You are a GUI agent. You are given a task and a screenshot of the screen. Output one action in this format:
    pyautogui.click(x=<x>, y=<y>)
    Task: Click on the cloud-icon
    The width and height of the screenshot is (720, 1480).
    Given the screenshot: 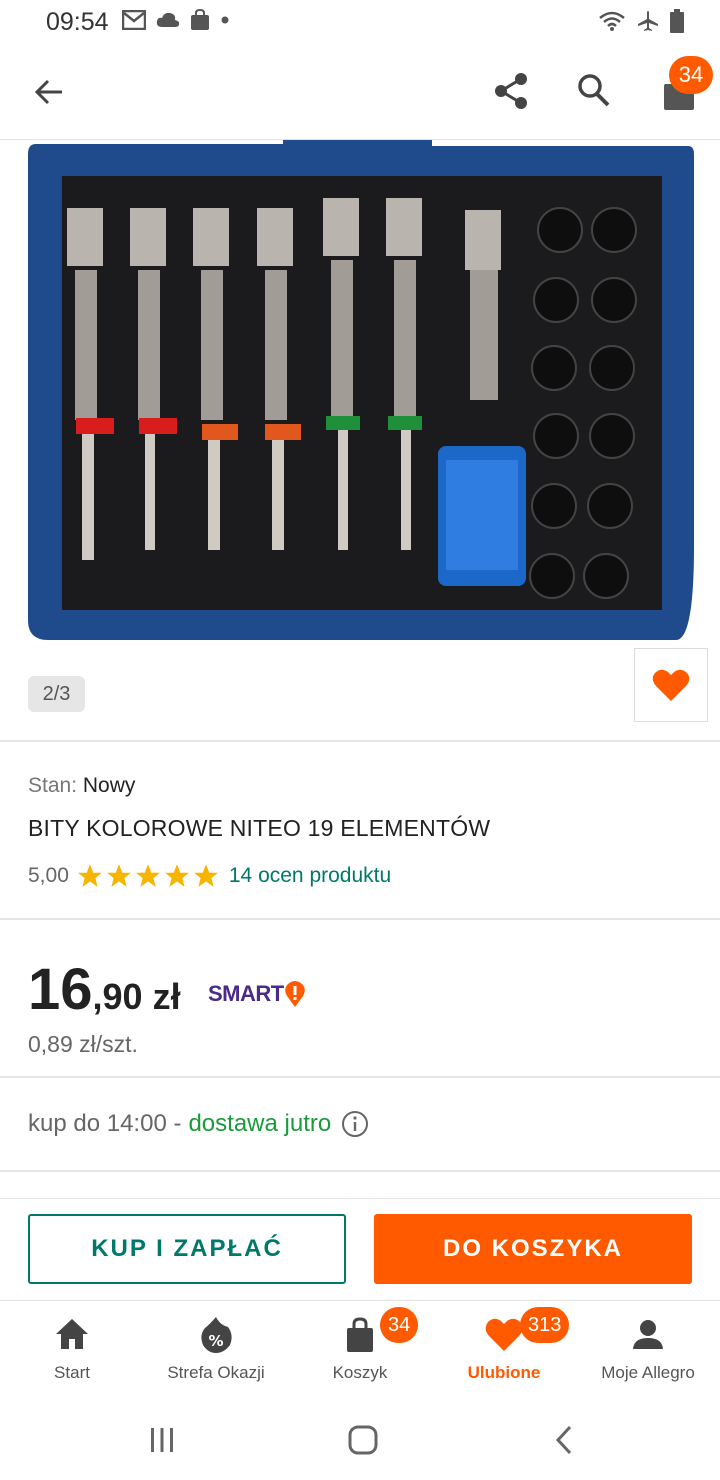 What is the action you would take?
    pyautogui.click(x=168, y=19)
    